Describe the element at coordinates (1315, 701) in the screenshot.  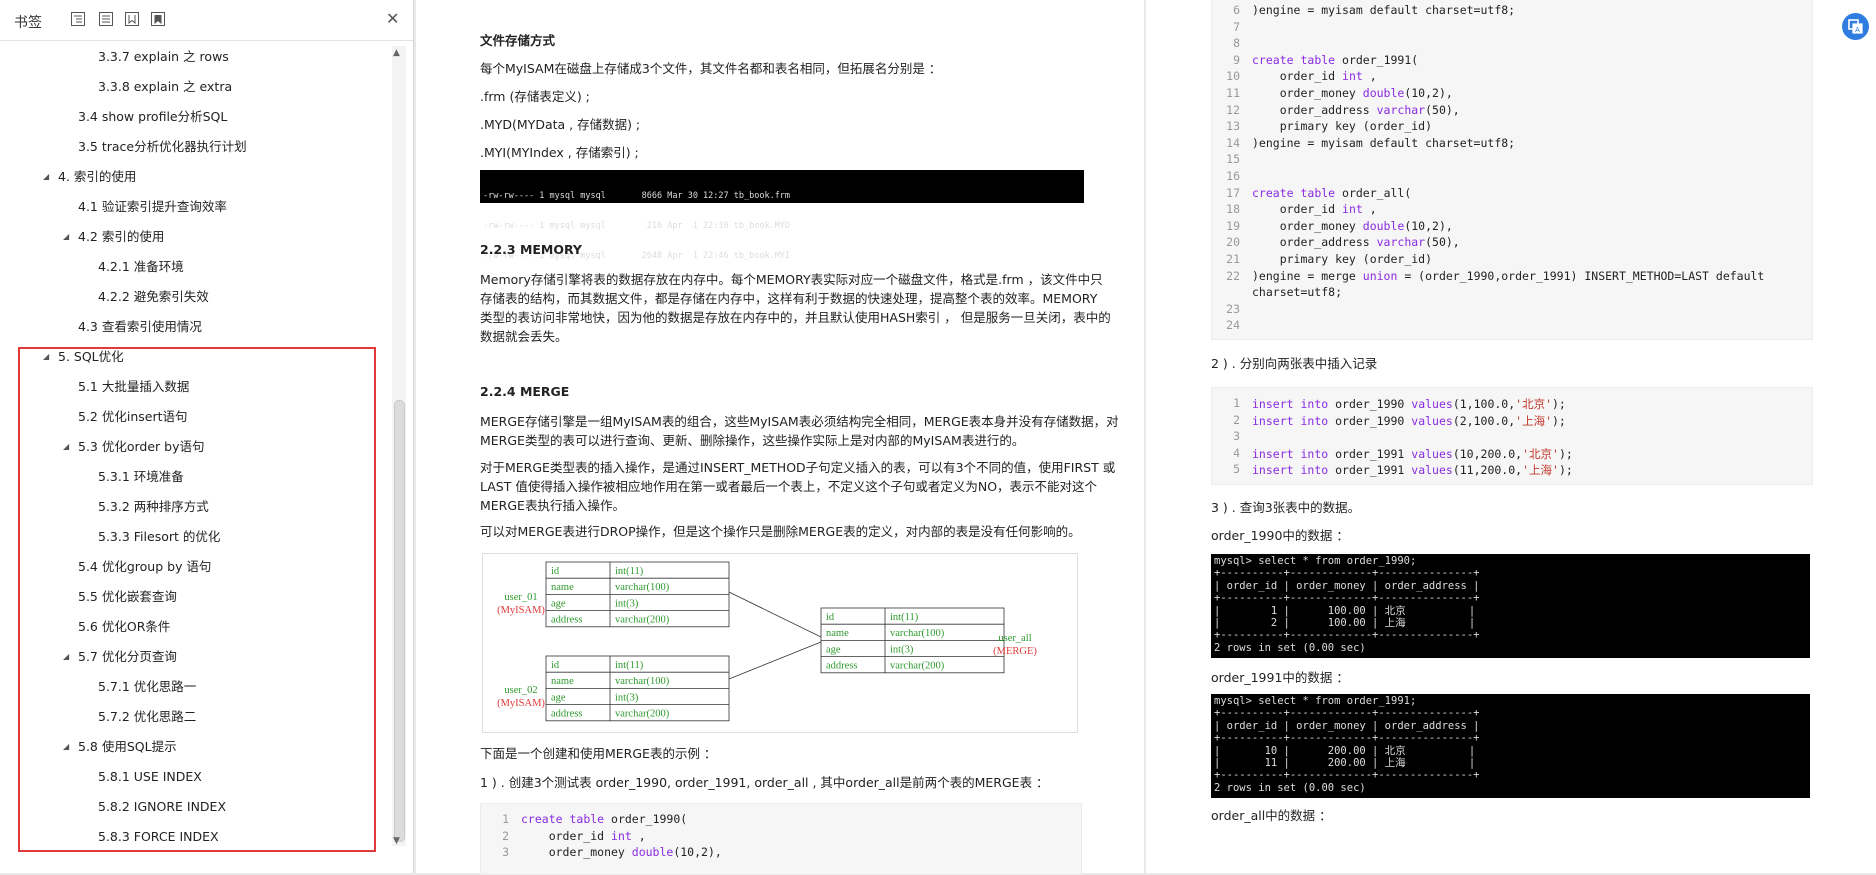
I see `terminal-line: mysql> select * from order_1991;` at that location.